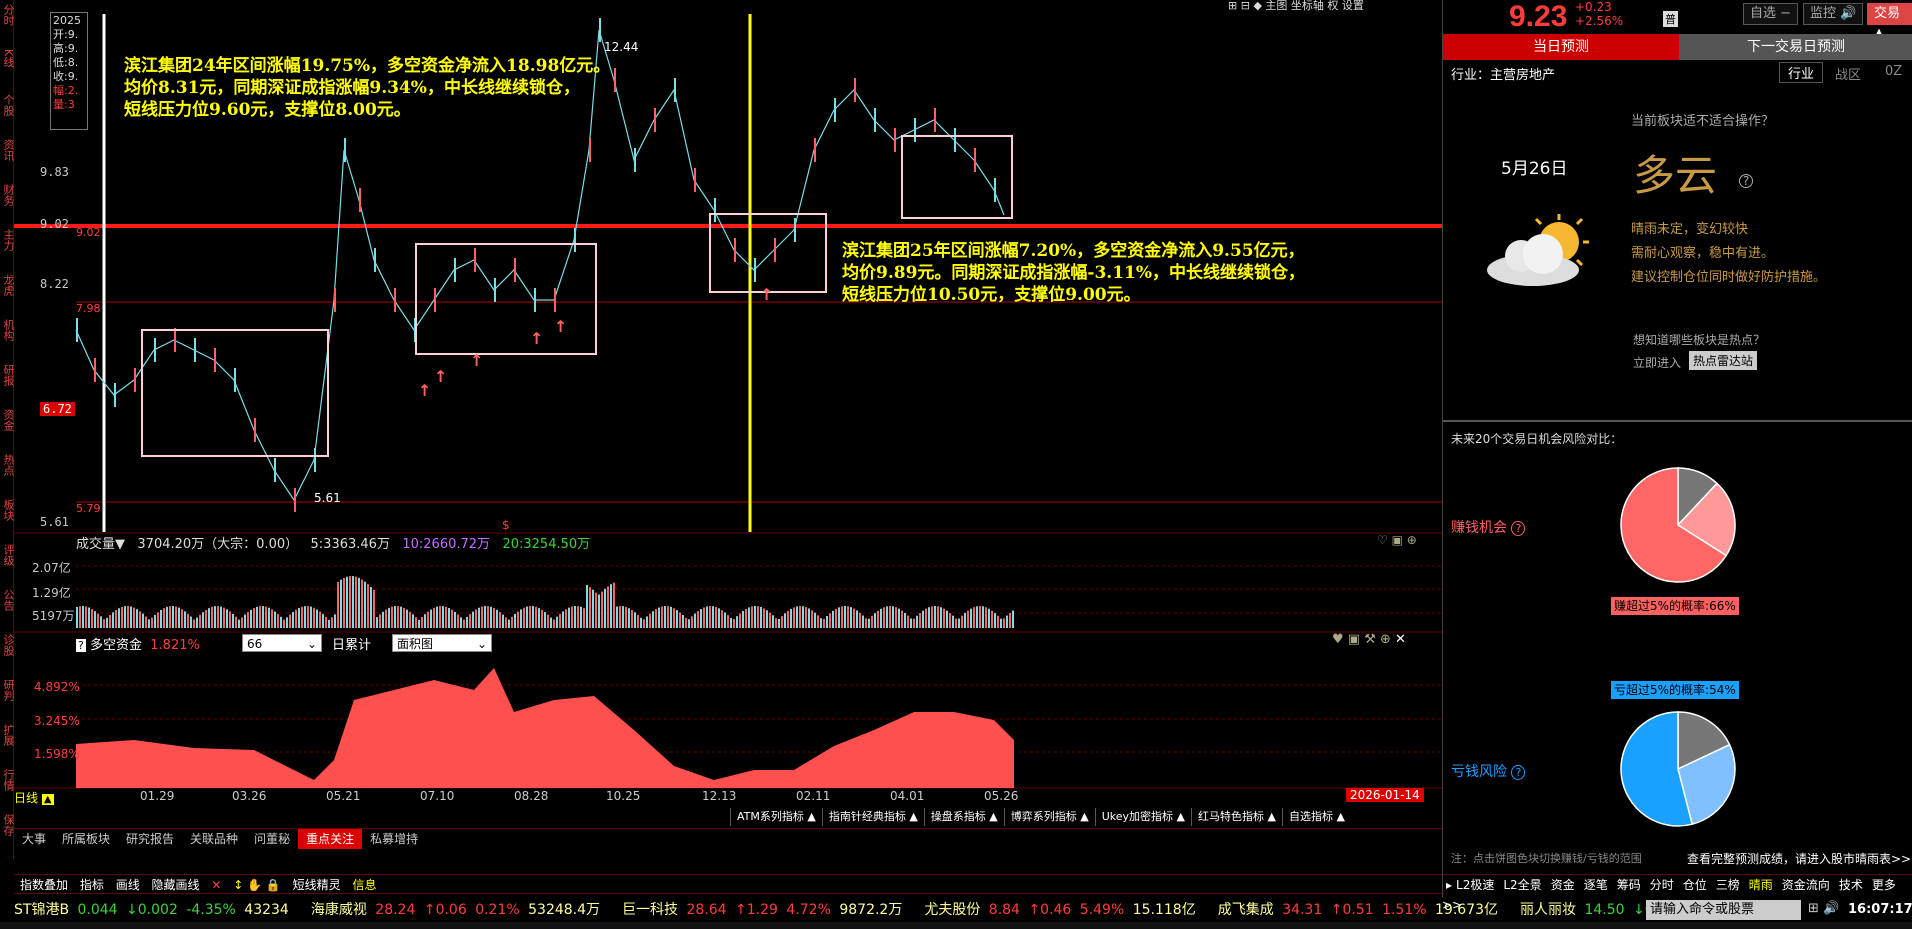  I want to click on bottom-info-tabs: 大事 所属板块 研究报告 关联品种 问董秘 重点关注 私募增持, so click(728, 838).